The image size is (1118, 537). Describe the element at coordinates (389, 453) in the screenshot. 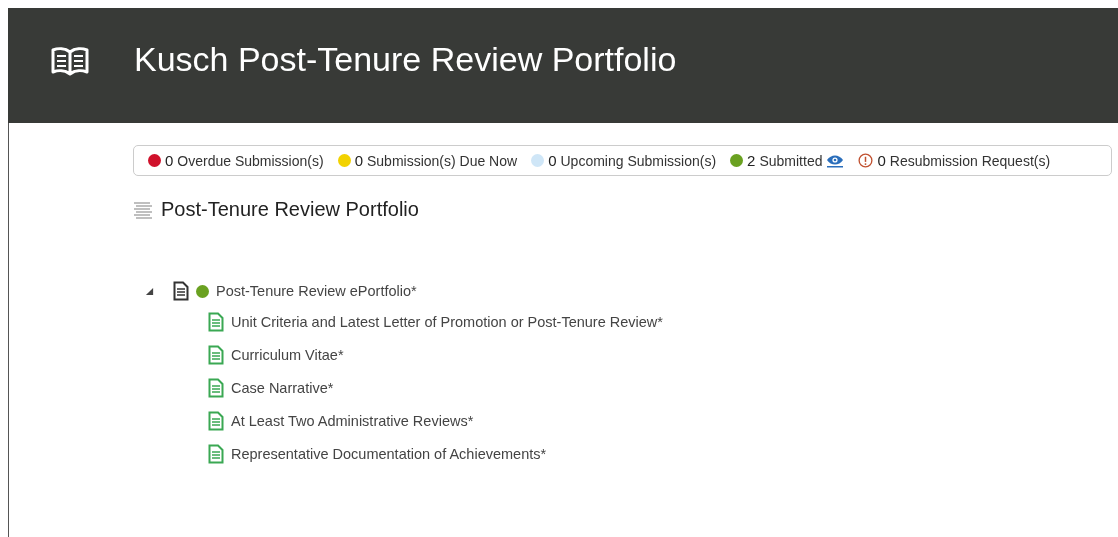

I see `tree-item: Representative Documentation of Achievements*` at that location.